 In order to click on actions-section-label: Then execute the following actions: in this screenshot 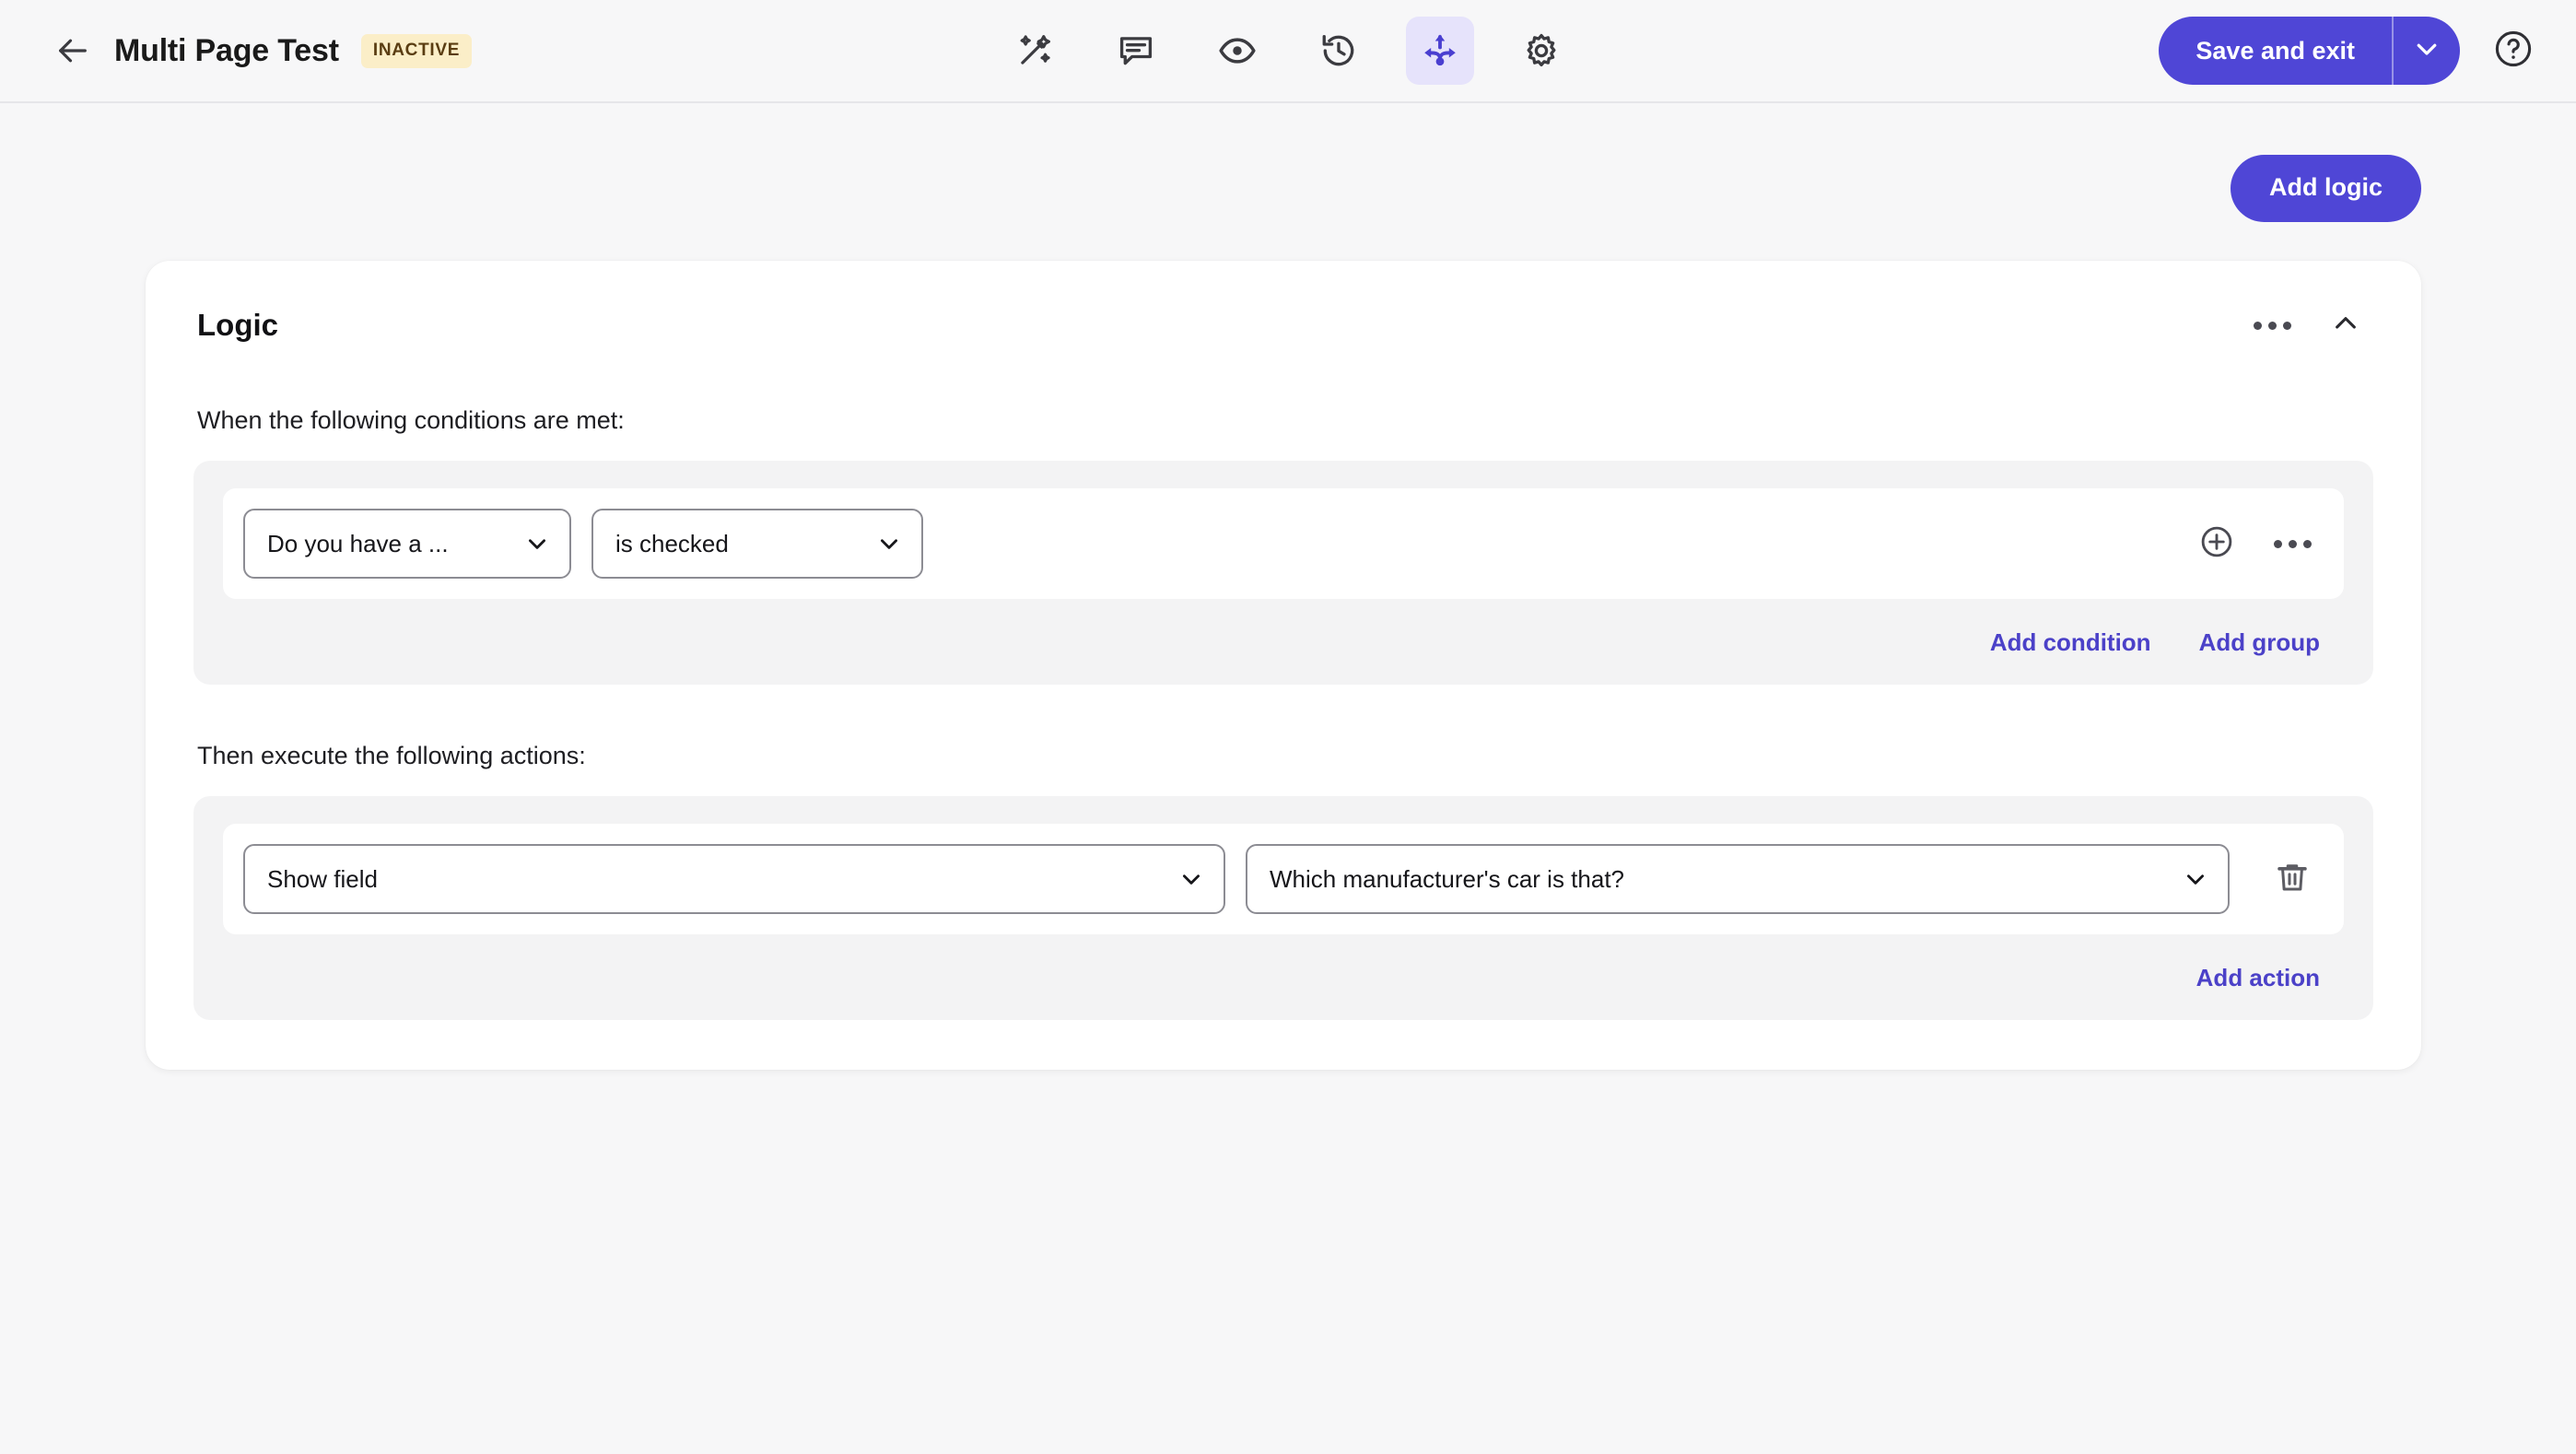, I will do `click(391, 755)`.